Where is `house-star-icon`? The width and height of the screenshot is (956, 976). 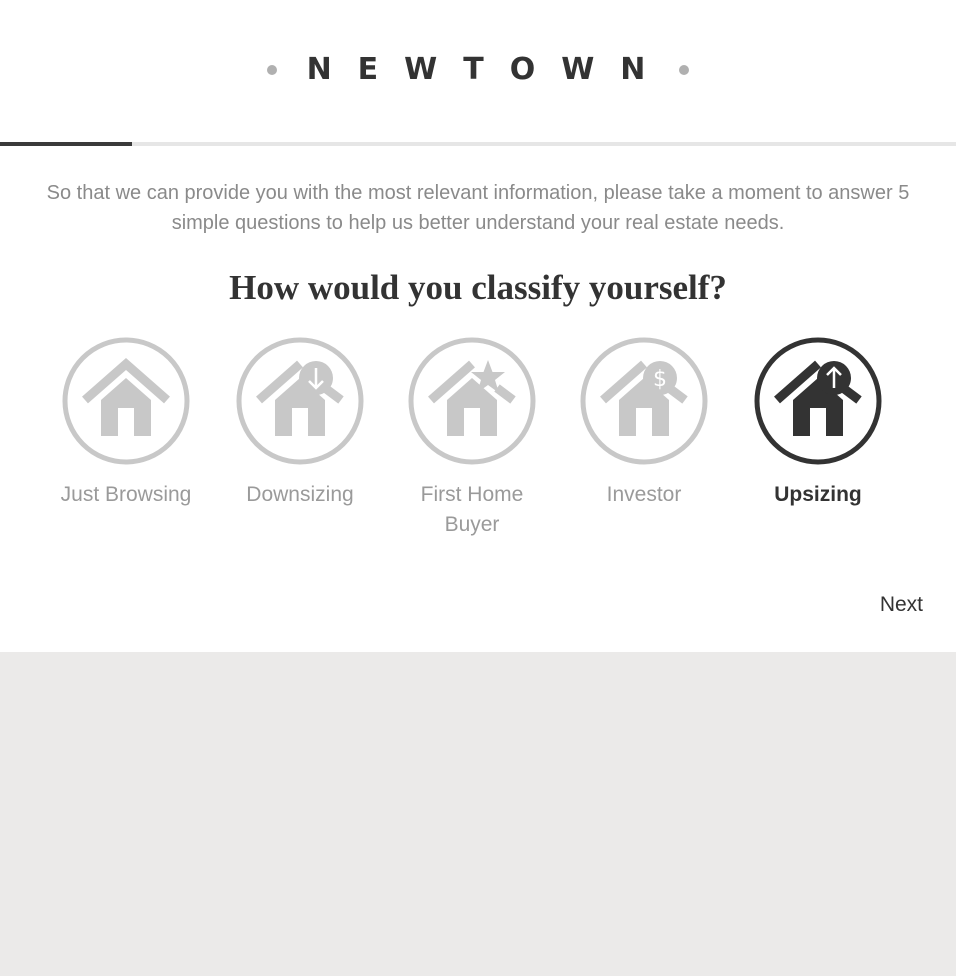
house-star-icon is located at coordinates (472, 401).